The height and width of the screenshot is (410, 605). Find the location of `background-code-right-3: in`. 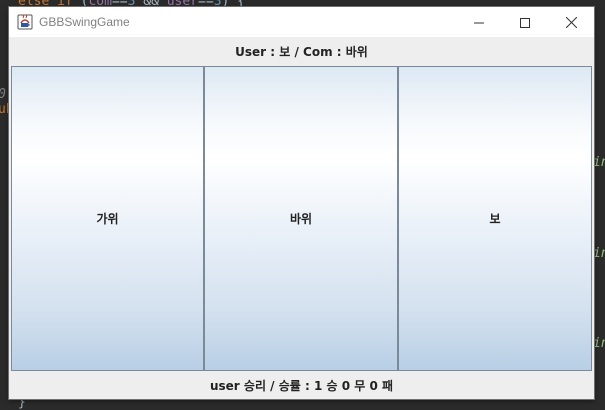

background-code-right-3: in is located at coordinates (599, 343).